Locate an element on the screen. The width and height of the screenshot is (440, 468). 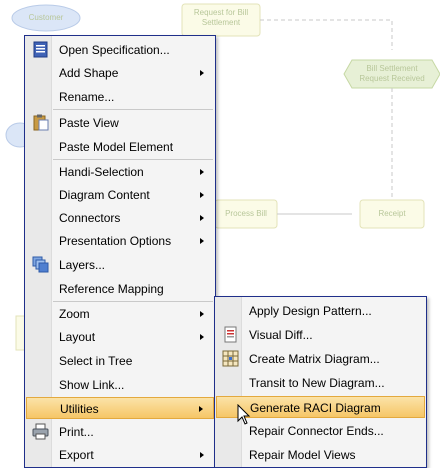
bill-received-node-label: Bill Settlement Request Received is located at coordinates (392, 73).